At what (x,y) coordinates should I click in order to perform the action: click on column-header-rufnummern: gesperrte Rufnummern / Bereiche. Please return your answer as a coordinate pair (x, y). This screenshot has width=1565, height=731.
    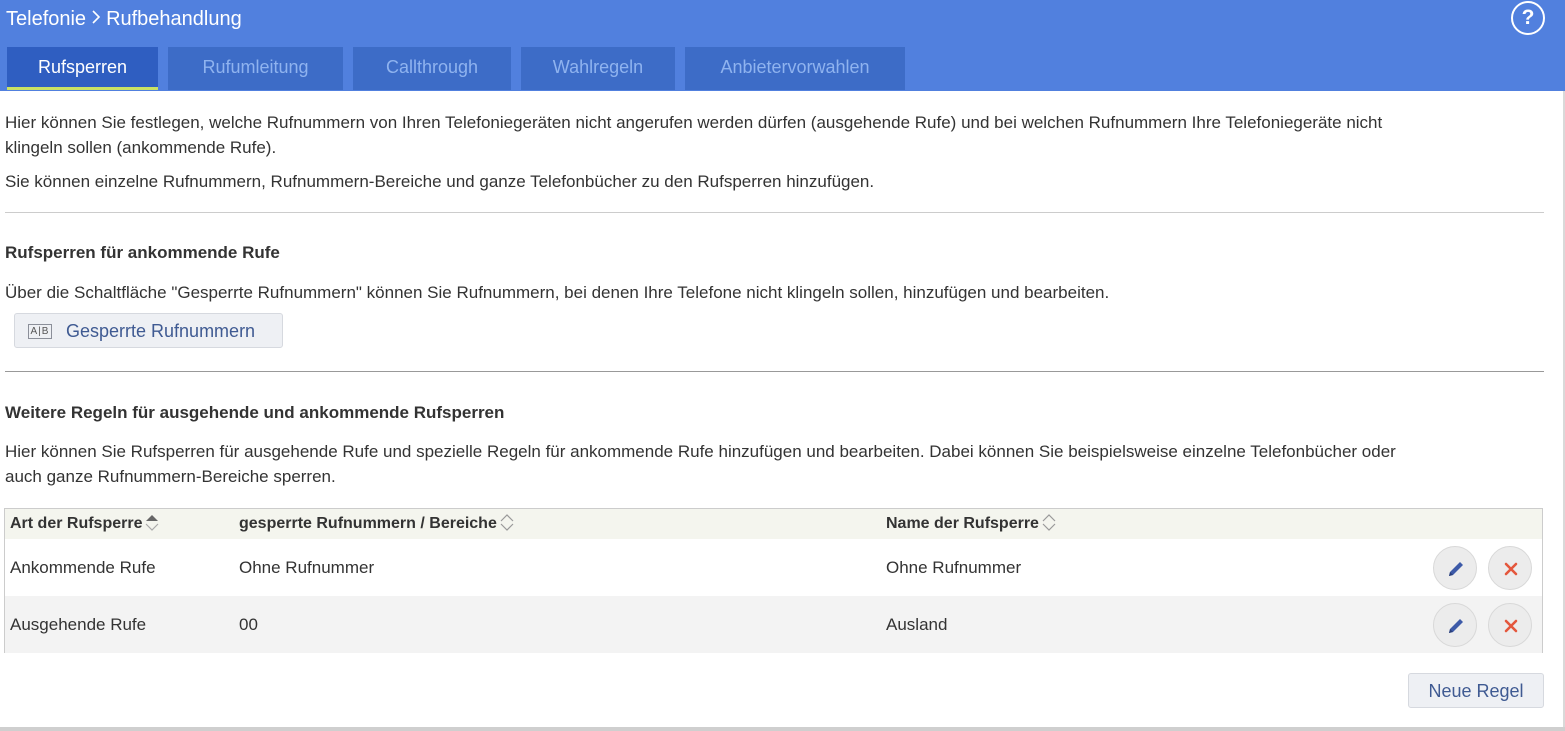
    Looking at the image, I should click on (376, 524).